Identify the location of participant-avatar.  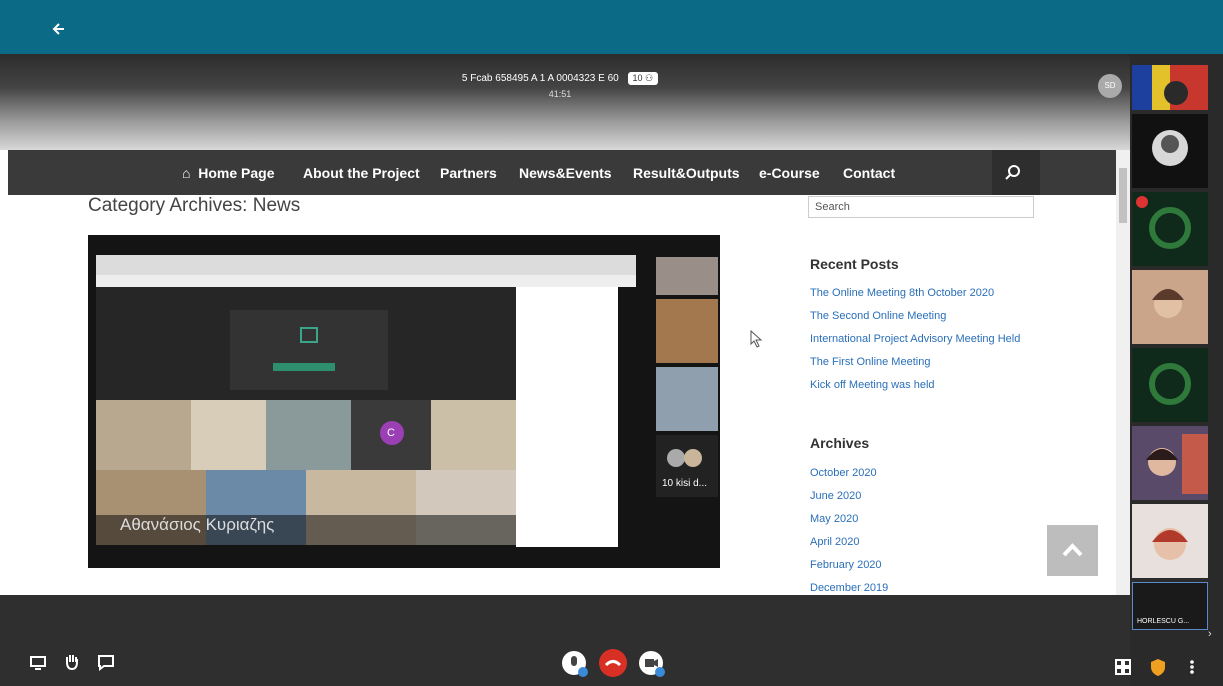
(1170, 148).